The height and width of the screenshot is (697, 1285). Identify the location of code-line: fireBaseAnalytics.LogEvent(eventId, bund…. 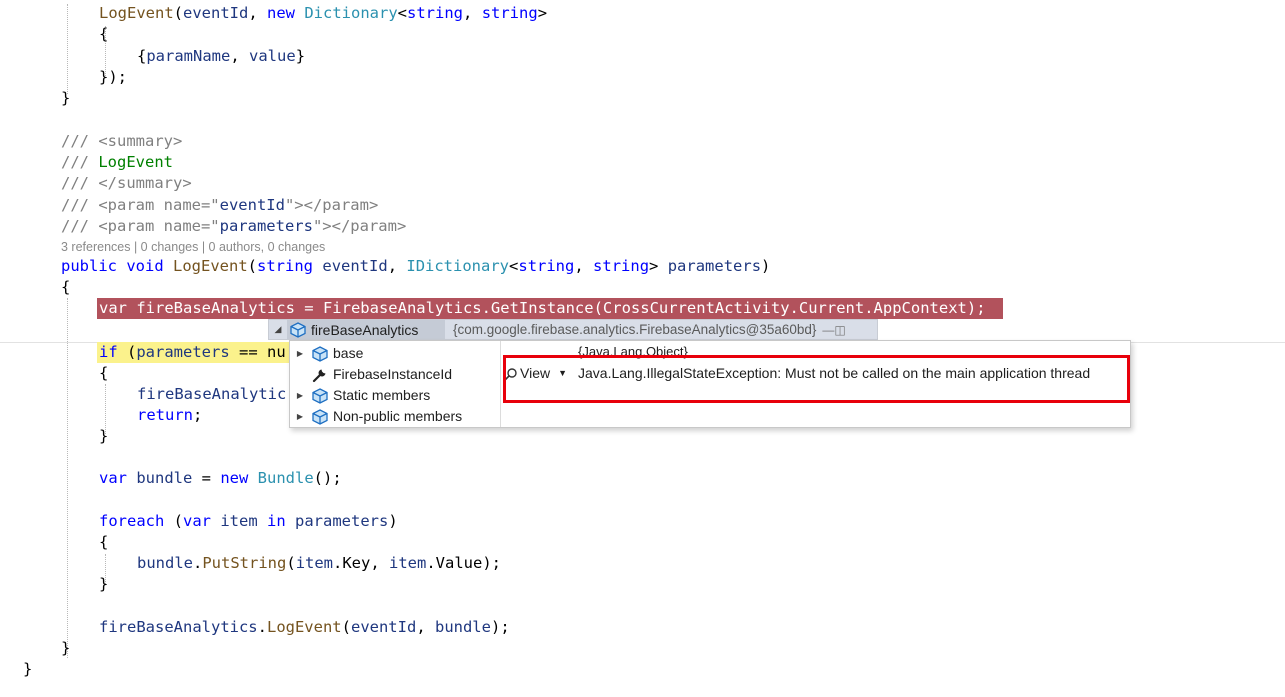
(304, 627).